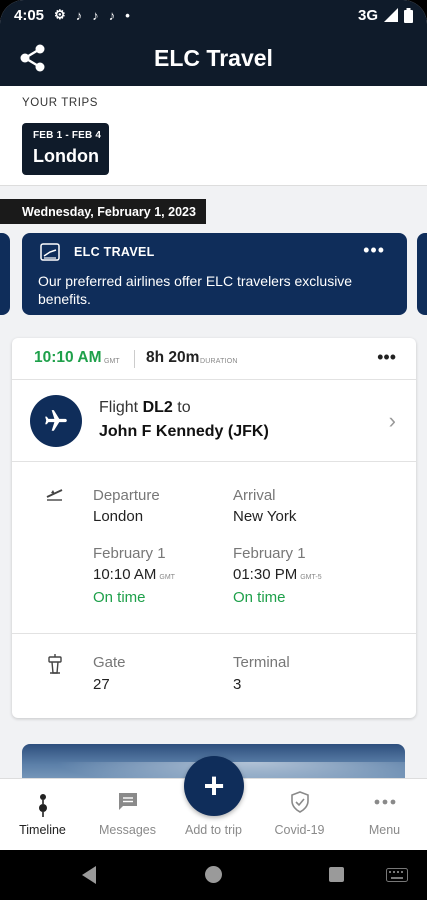 This screenshot has width=427, height=900. I want to click on back-icon, so click(89, 875).